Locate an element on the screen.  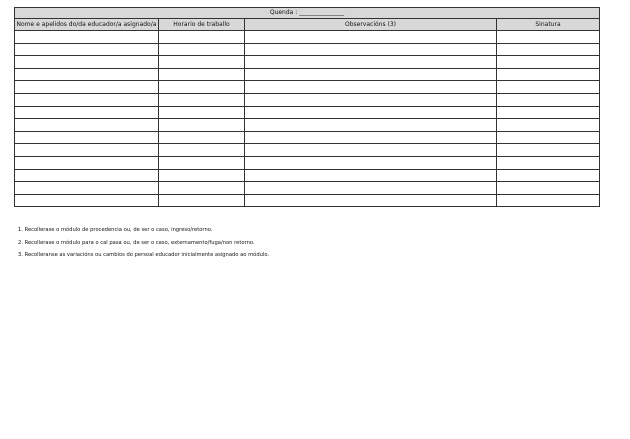
shift-header-row: Quenda : _______________ is located at coordinates (307, 13).